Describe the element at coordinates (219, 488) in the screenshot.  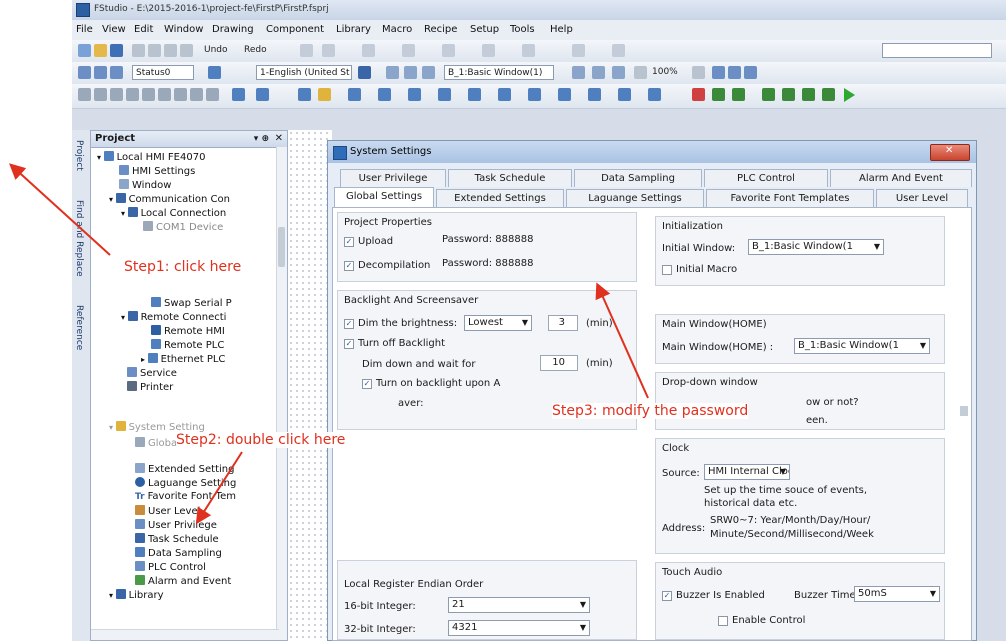
I see `step2-arrow` at that location.